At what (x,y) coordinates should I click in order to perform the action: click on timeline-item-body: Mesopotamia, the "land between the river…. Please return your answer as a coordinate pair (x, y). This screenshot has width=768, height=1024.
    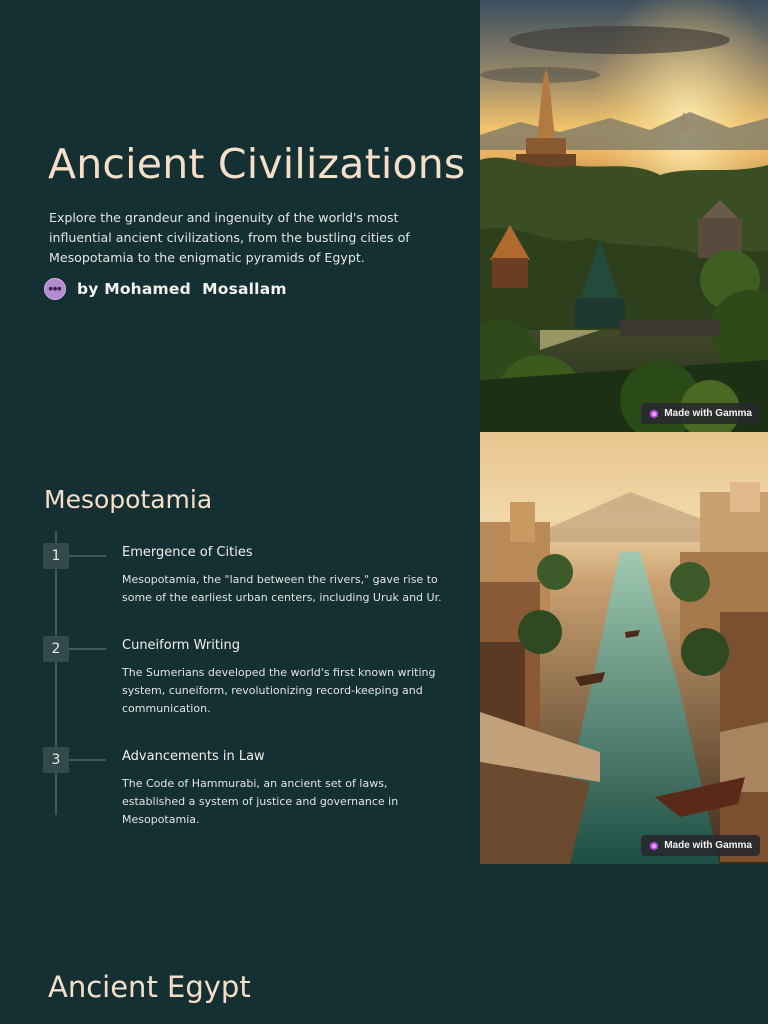
    Looking at the image, I should click on (282, 588).